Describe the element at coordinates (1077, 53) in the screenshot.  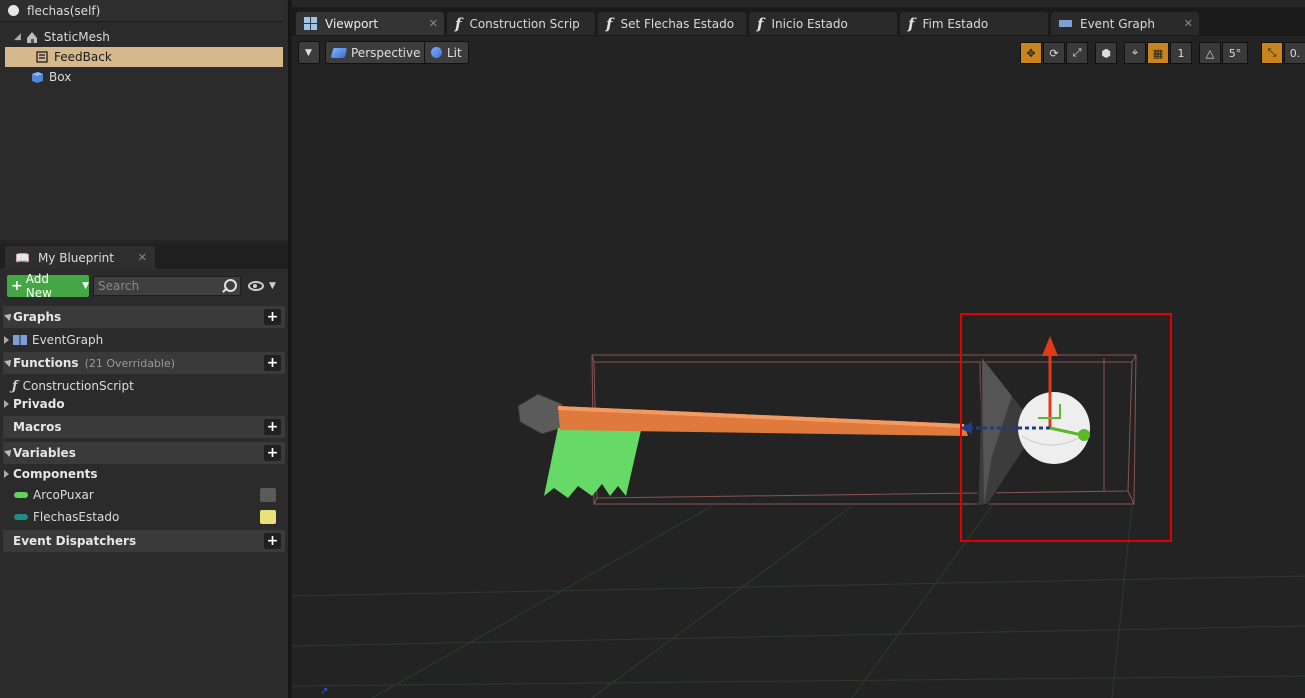
I see `scale-mode-icon: ⤢` at that location.